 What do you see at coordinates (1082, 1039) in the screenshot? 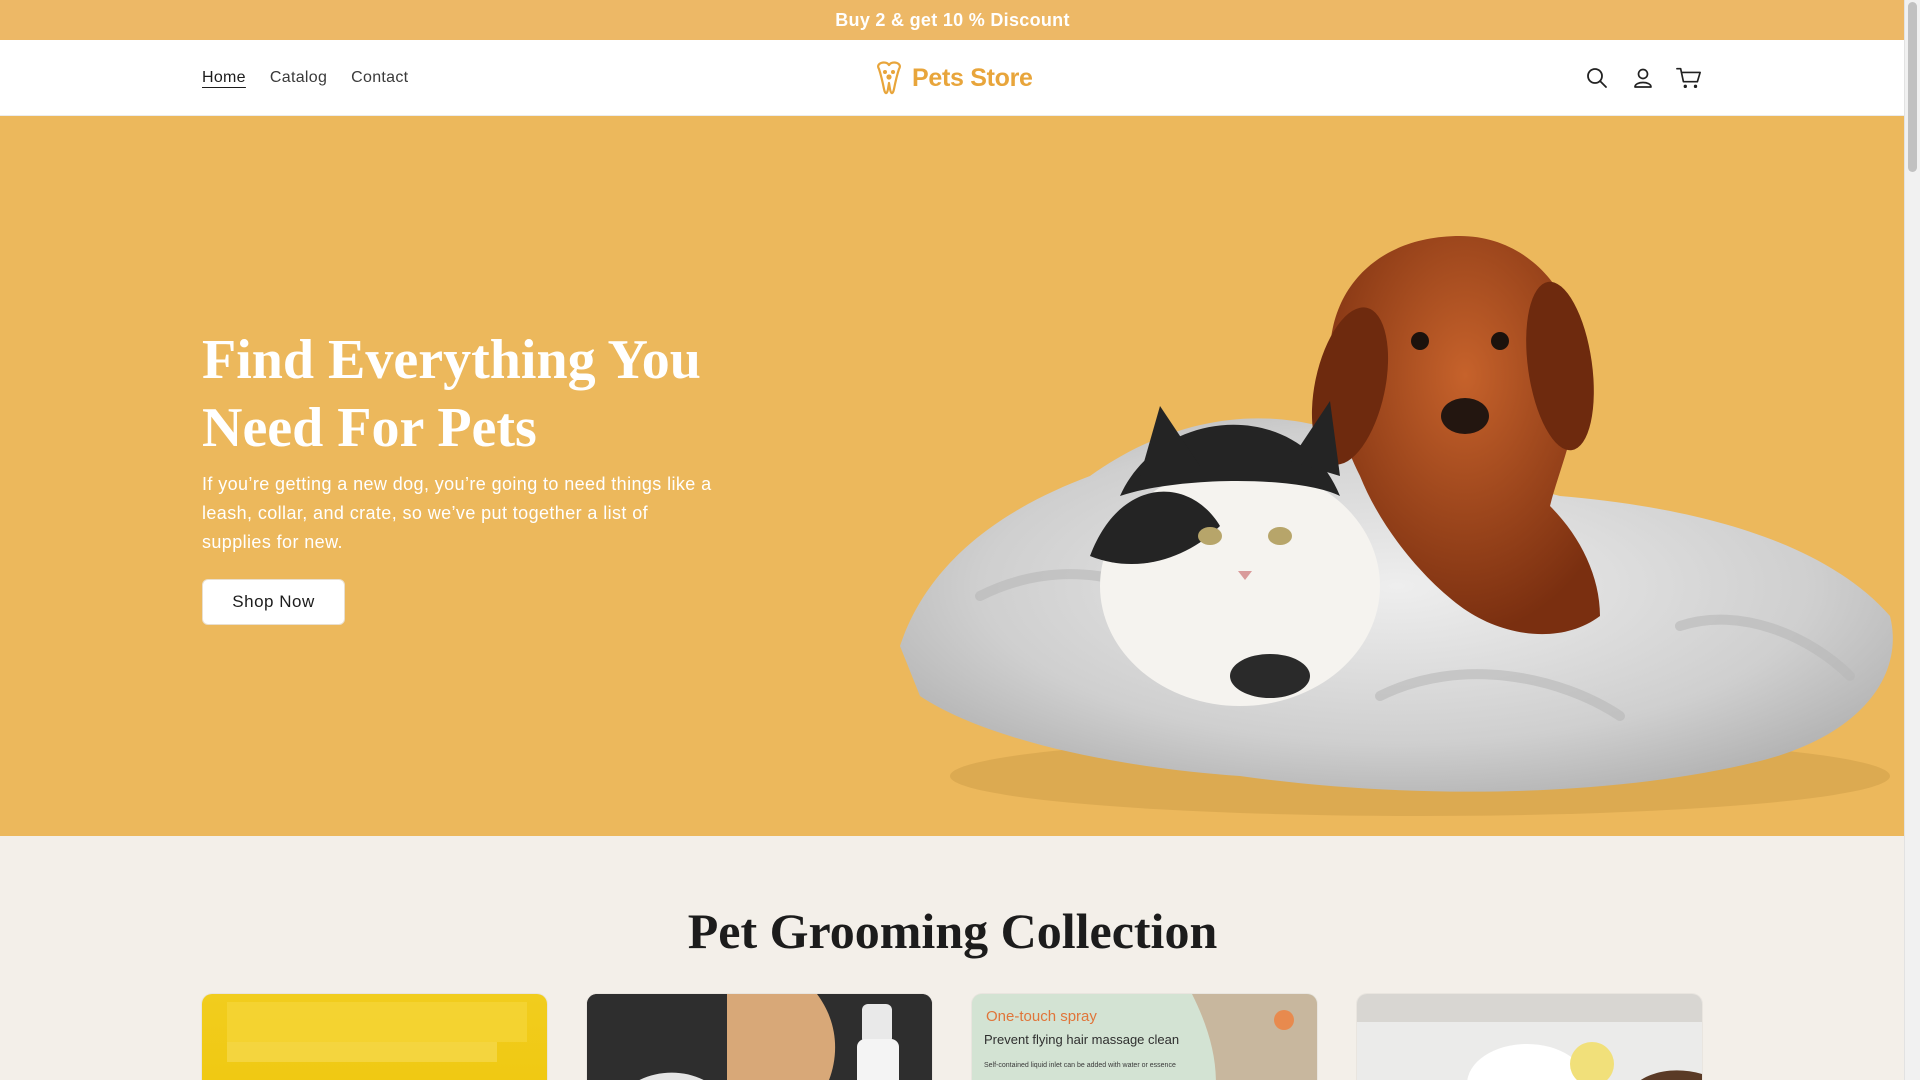
I see `card-prevent-label: Prevent flying hair massage clean` at bounding box center [1082, 1039].